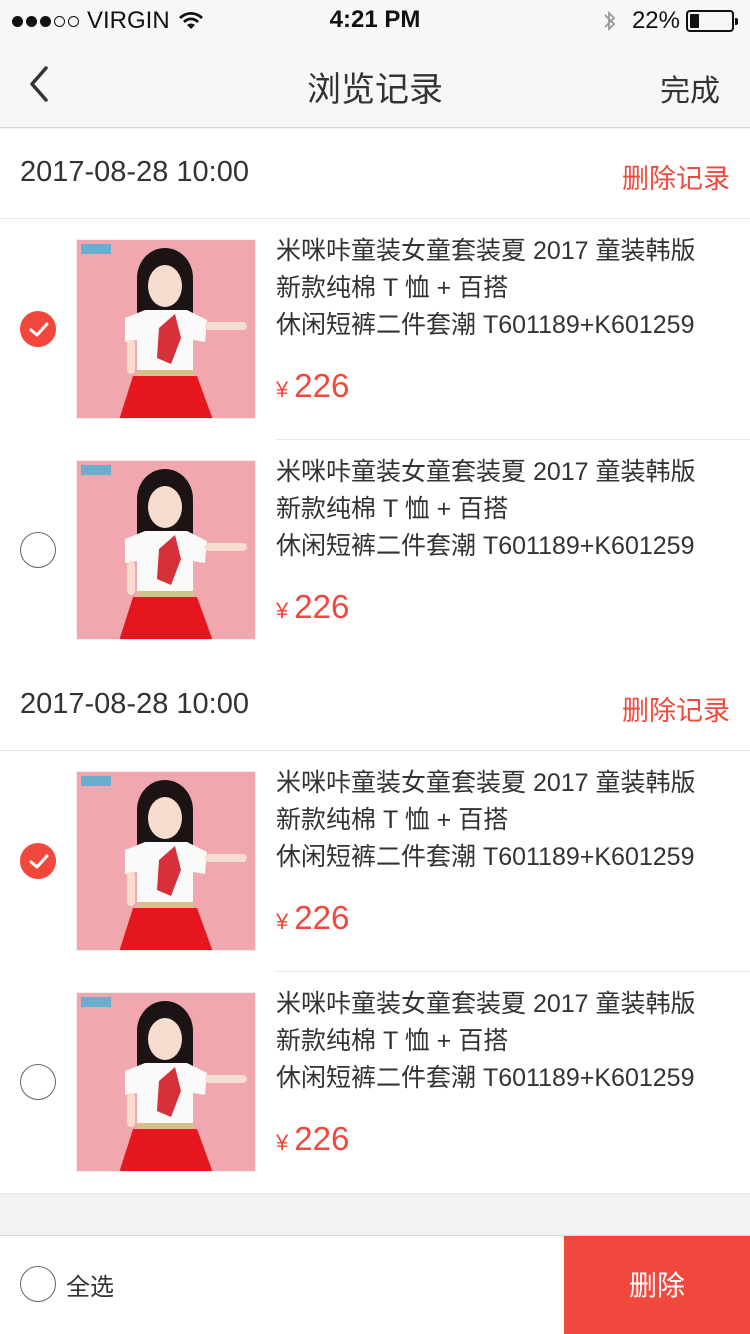 The width and height of the screenshot is (750, 1334). What do you see at coordinates (90, 1287) in the screenshot?
I see `select-all-label: 全选` at bounding box center [90, 1287].